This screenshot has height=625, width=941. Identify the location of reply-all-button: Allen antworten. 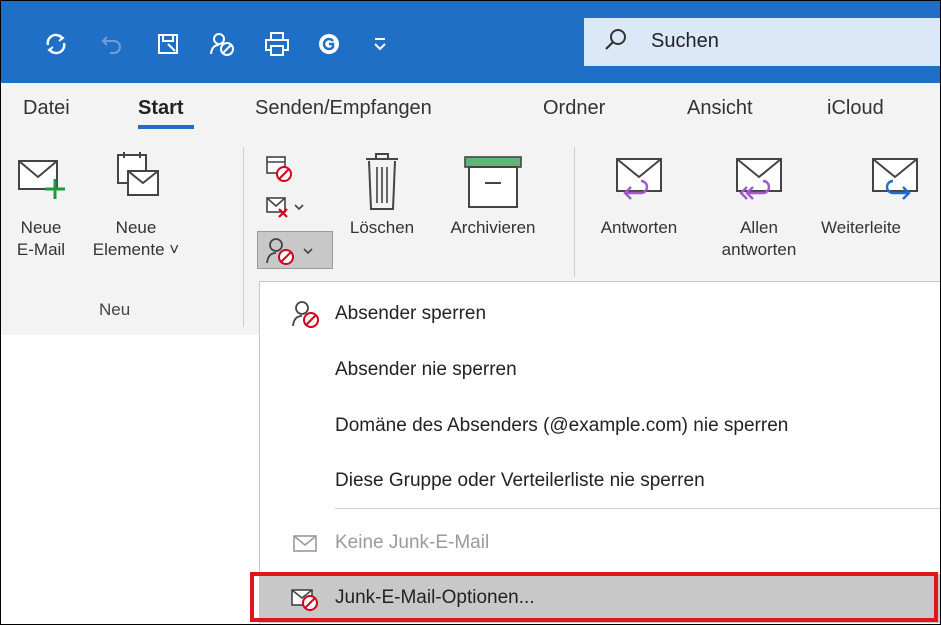
(759, 205).